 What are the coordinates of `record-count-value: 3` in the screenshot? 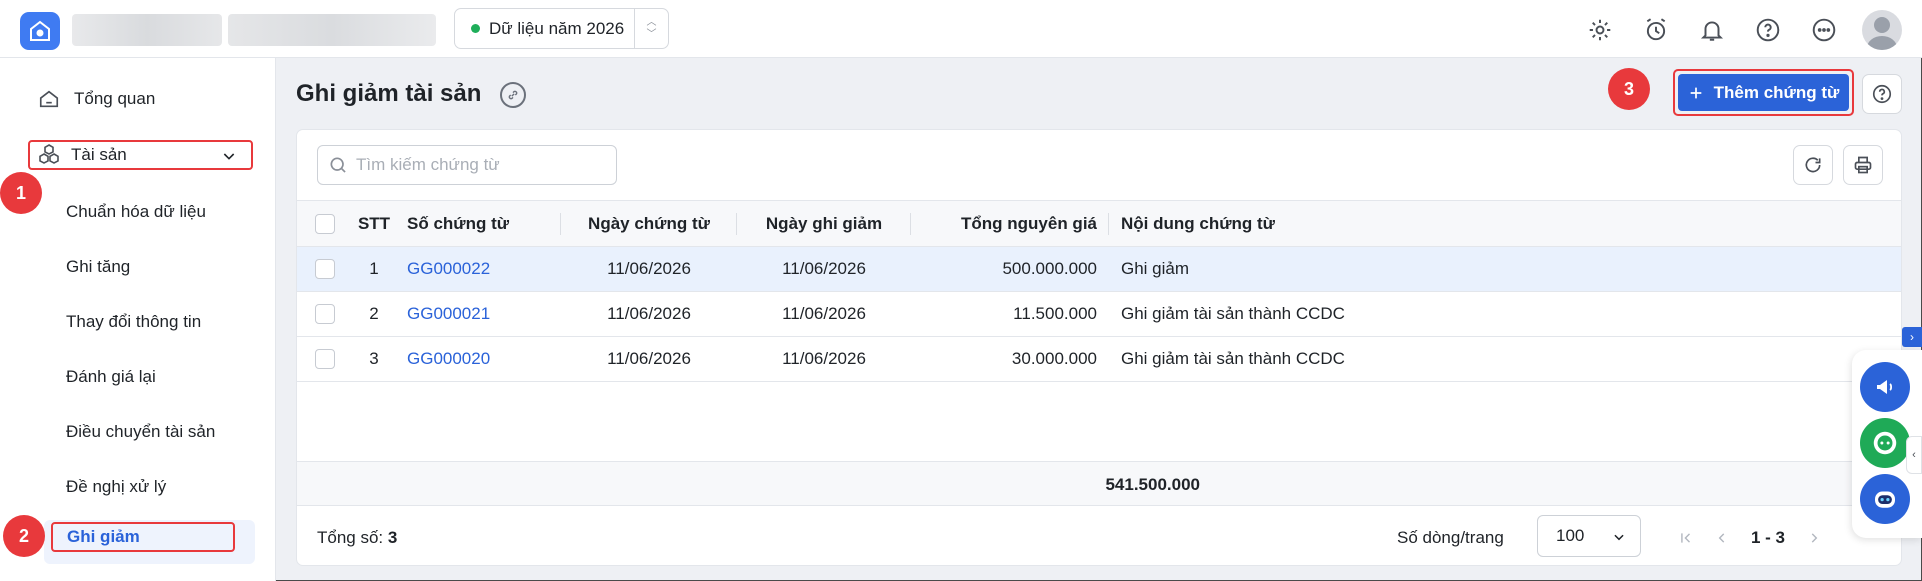 It's located at (392, 537).